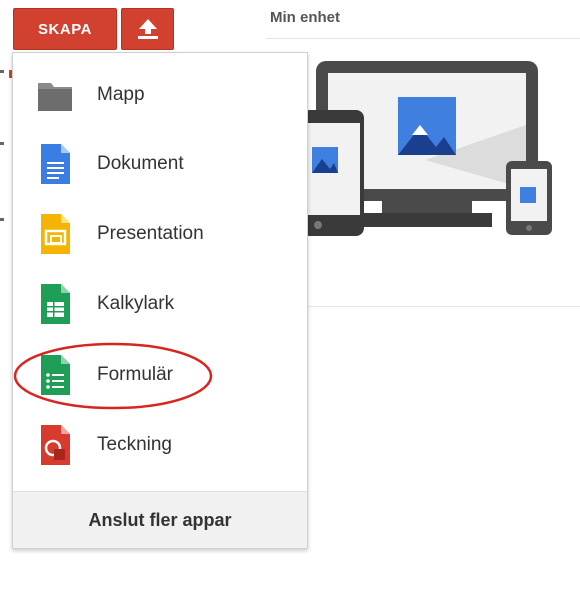  What do you see at coordinates (140, 163) in the screenshot?
I see `menu-item-label: Dokument` at bounding box center [140, 163].